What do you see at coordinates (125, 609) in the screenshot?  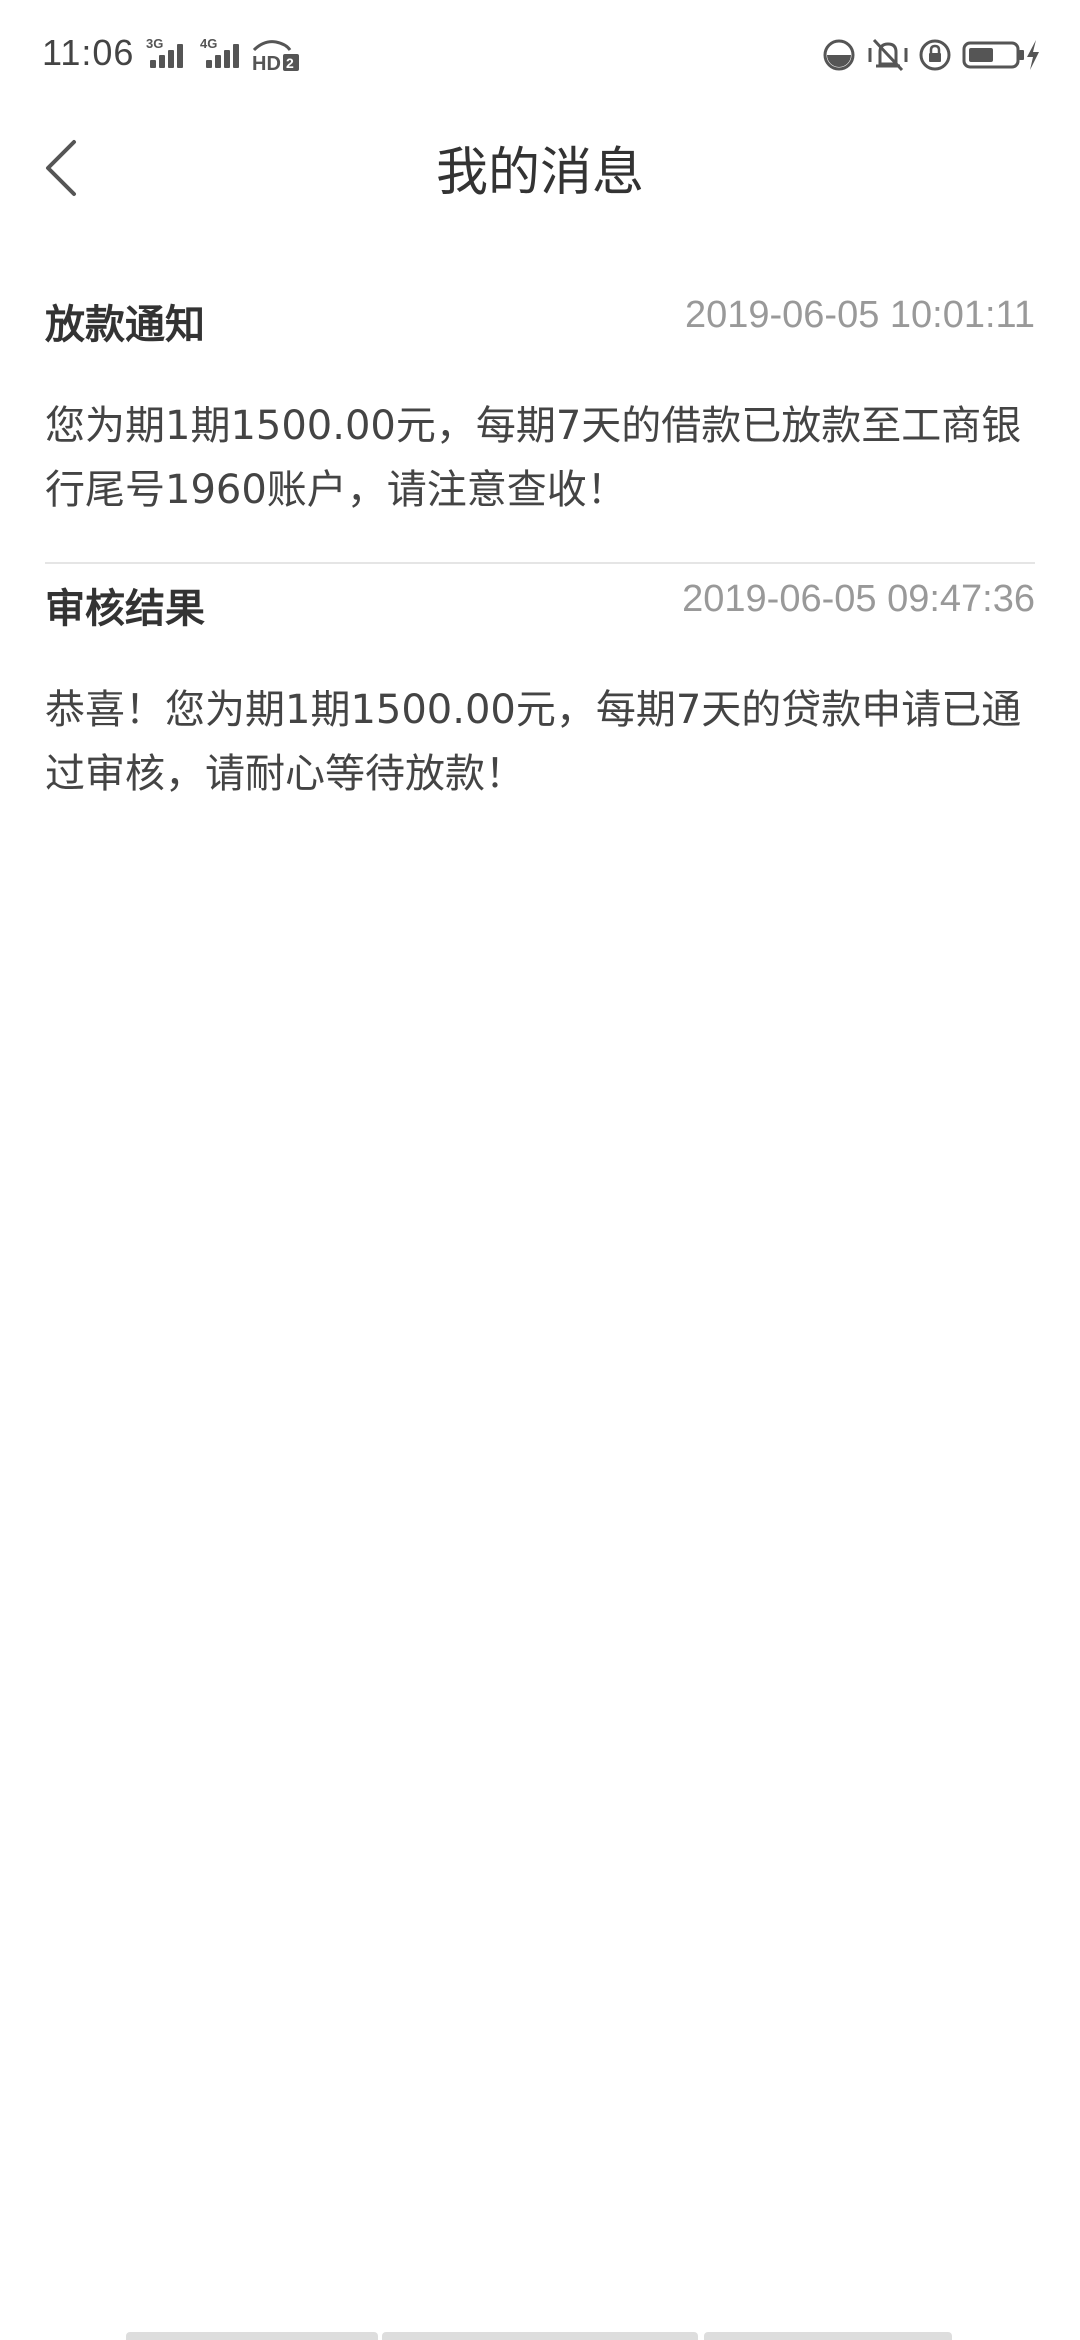 I see `message-title: 审核结果` at bounding box center [125, 609].